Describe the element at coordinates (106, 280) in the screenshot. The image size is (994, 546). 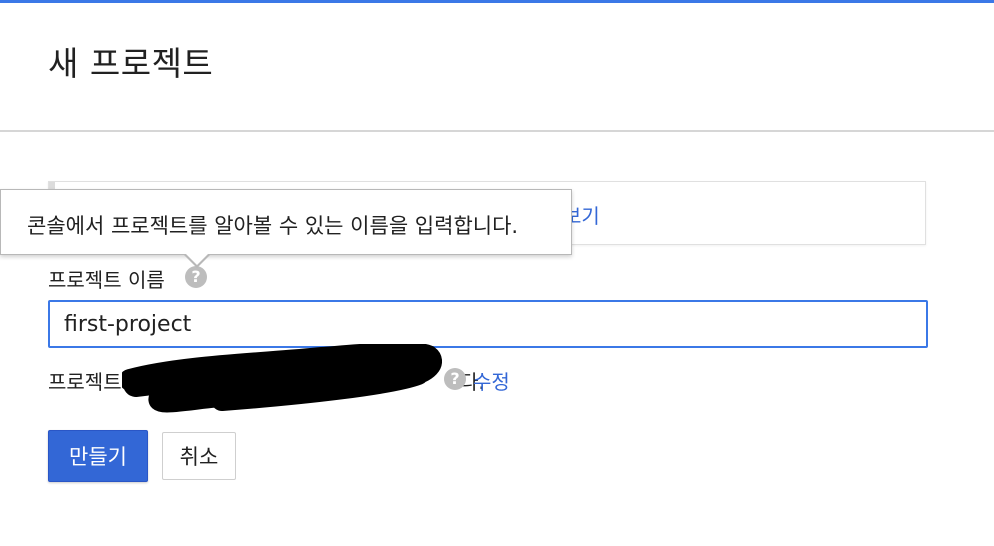
I see `project-name-label: 프로젝트 이름` at that location.